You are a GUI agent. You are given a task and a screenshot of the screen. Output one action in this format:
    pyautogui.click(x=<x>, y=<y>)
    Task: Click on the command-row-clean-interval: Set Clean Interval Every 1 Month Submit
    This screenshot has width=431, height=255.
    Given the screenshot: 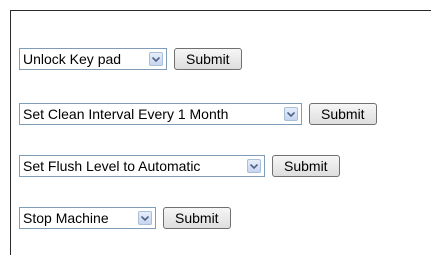 What is the action you would take?
    pyautogui.click(x=198, y=114)
    